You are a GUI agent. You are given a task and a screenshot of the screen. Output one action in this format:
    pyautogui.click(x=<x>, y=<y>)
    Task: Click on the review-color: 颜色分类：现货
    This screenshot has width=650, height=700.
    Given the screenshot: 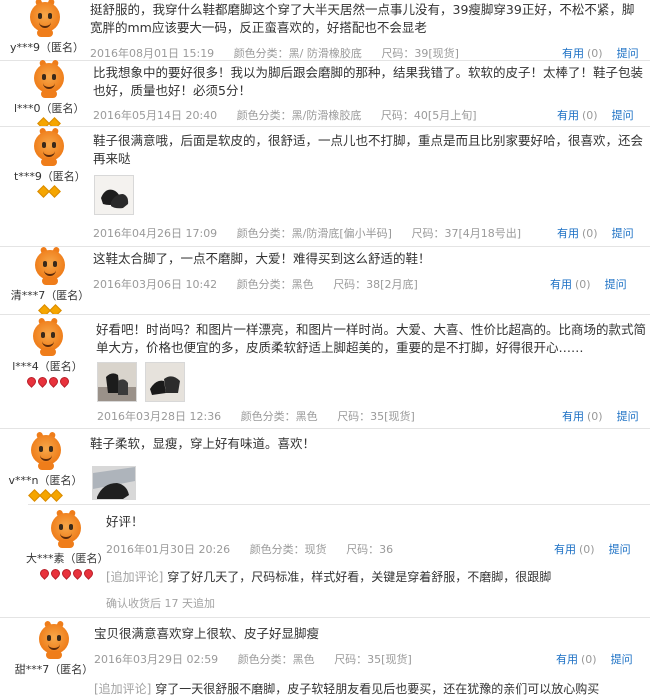 What is the action you would take?
    pyautogui.click(x=288, y=549)
    